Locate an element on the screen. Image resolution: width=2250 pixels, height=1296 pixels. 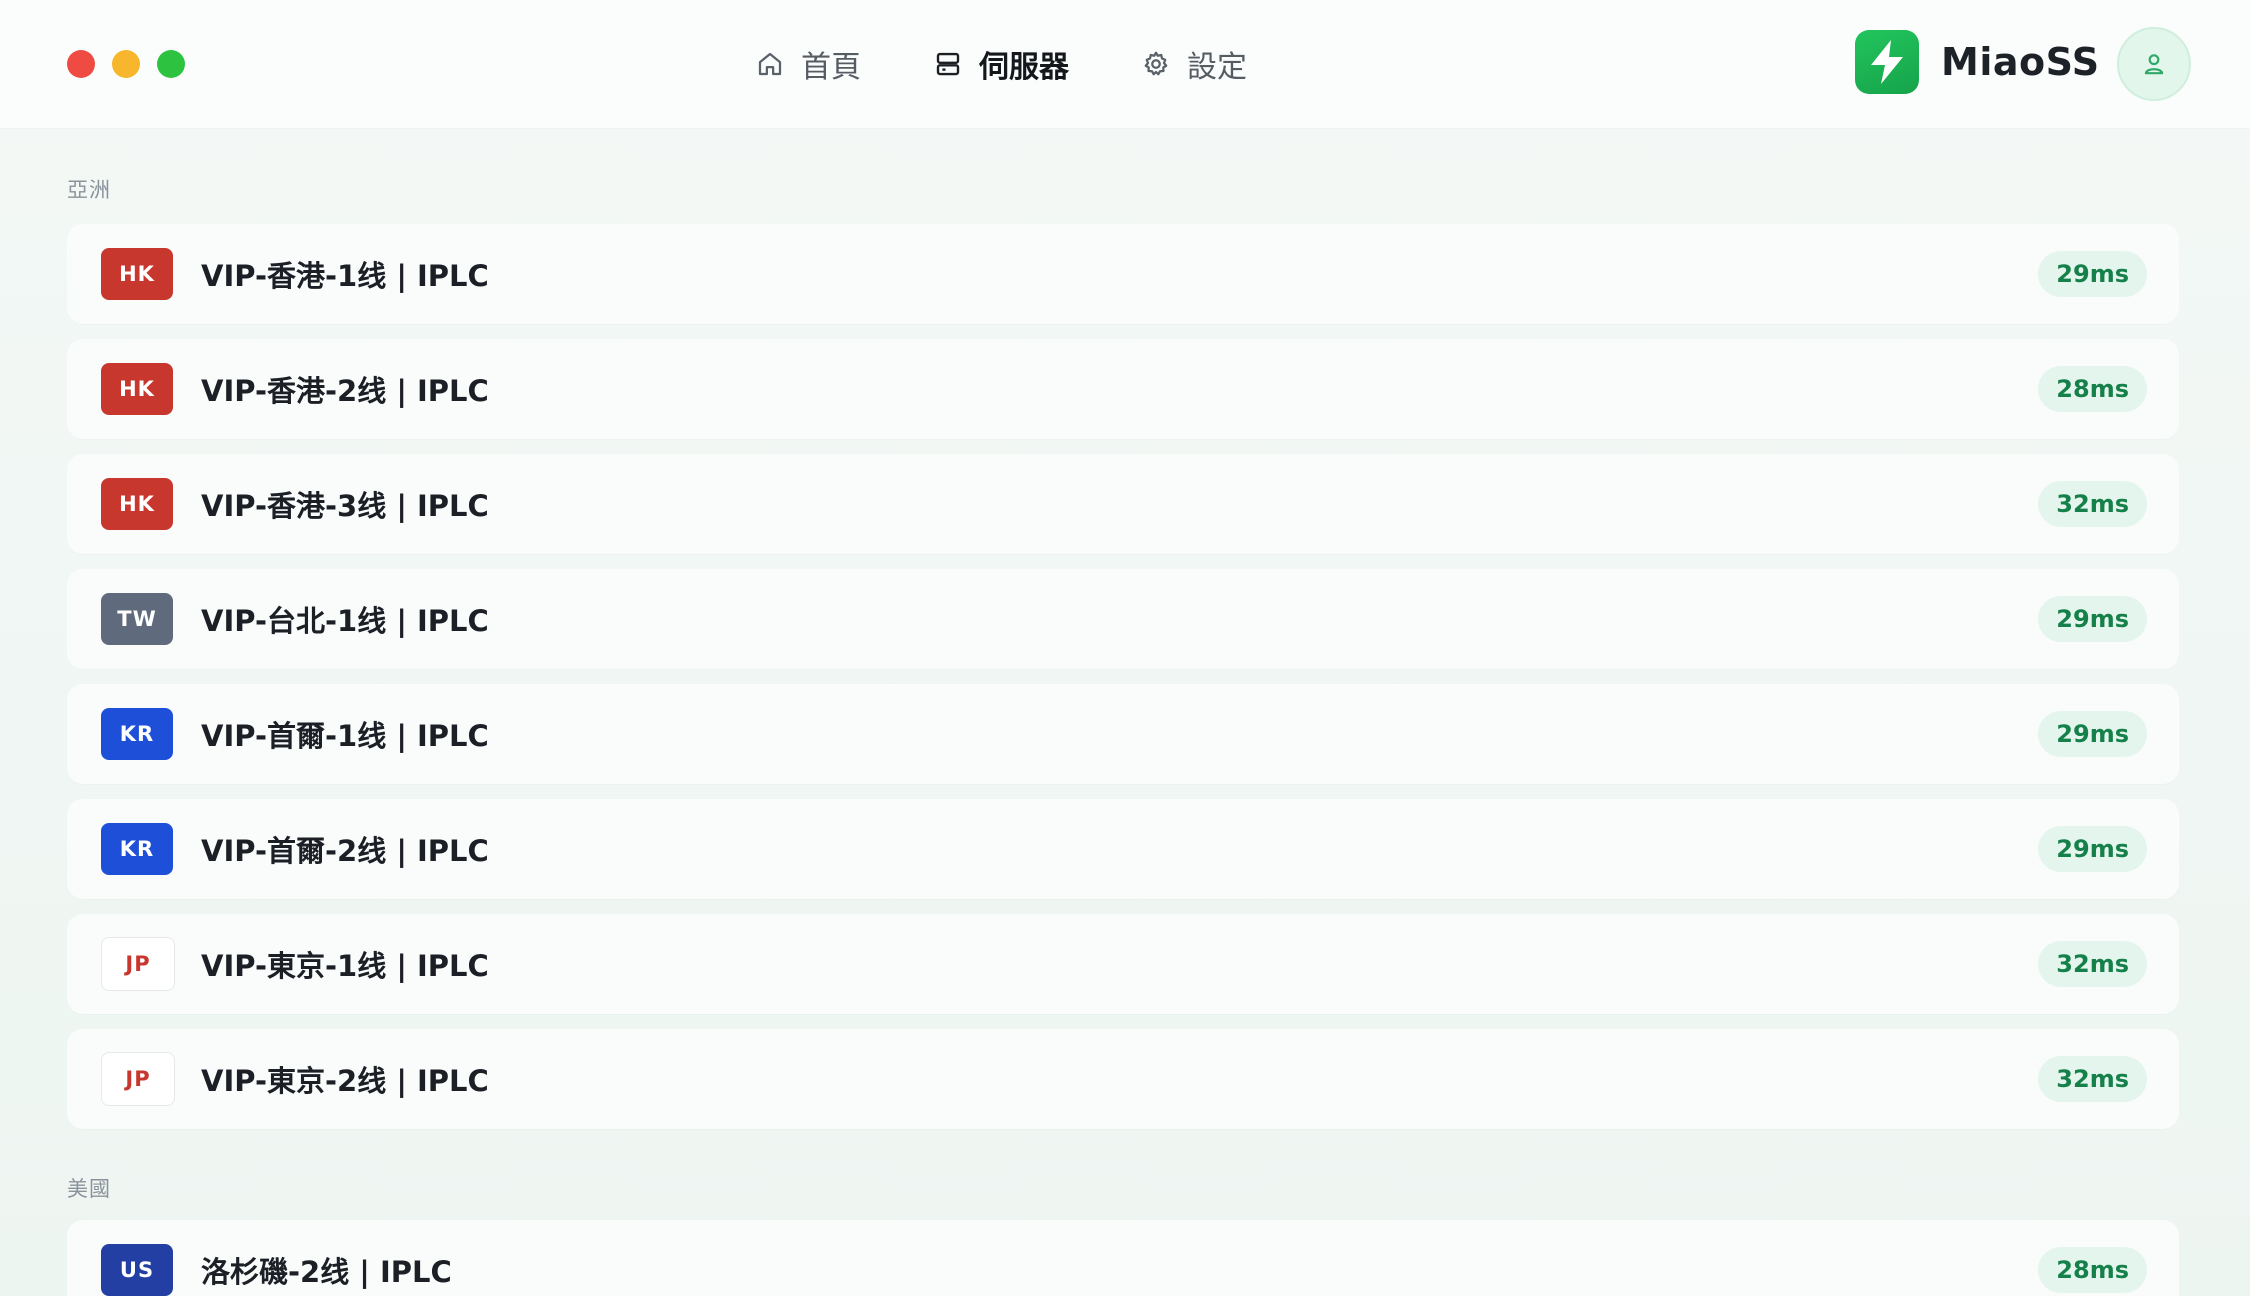
user-icon is located at coordinates (2154, 64).